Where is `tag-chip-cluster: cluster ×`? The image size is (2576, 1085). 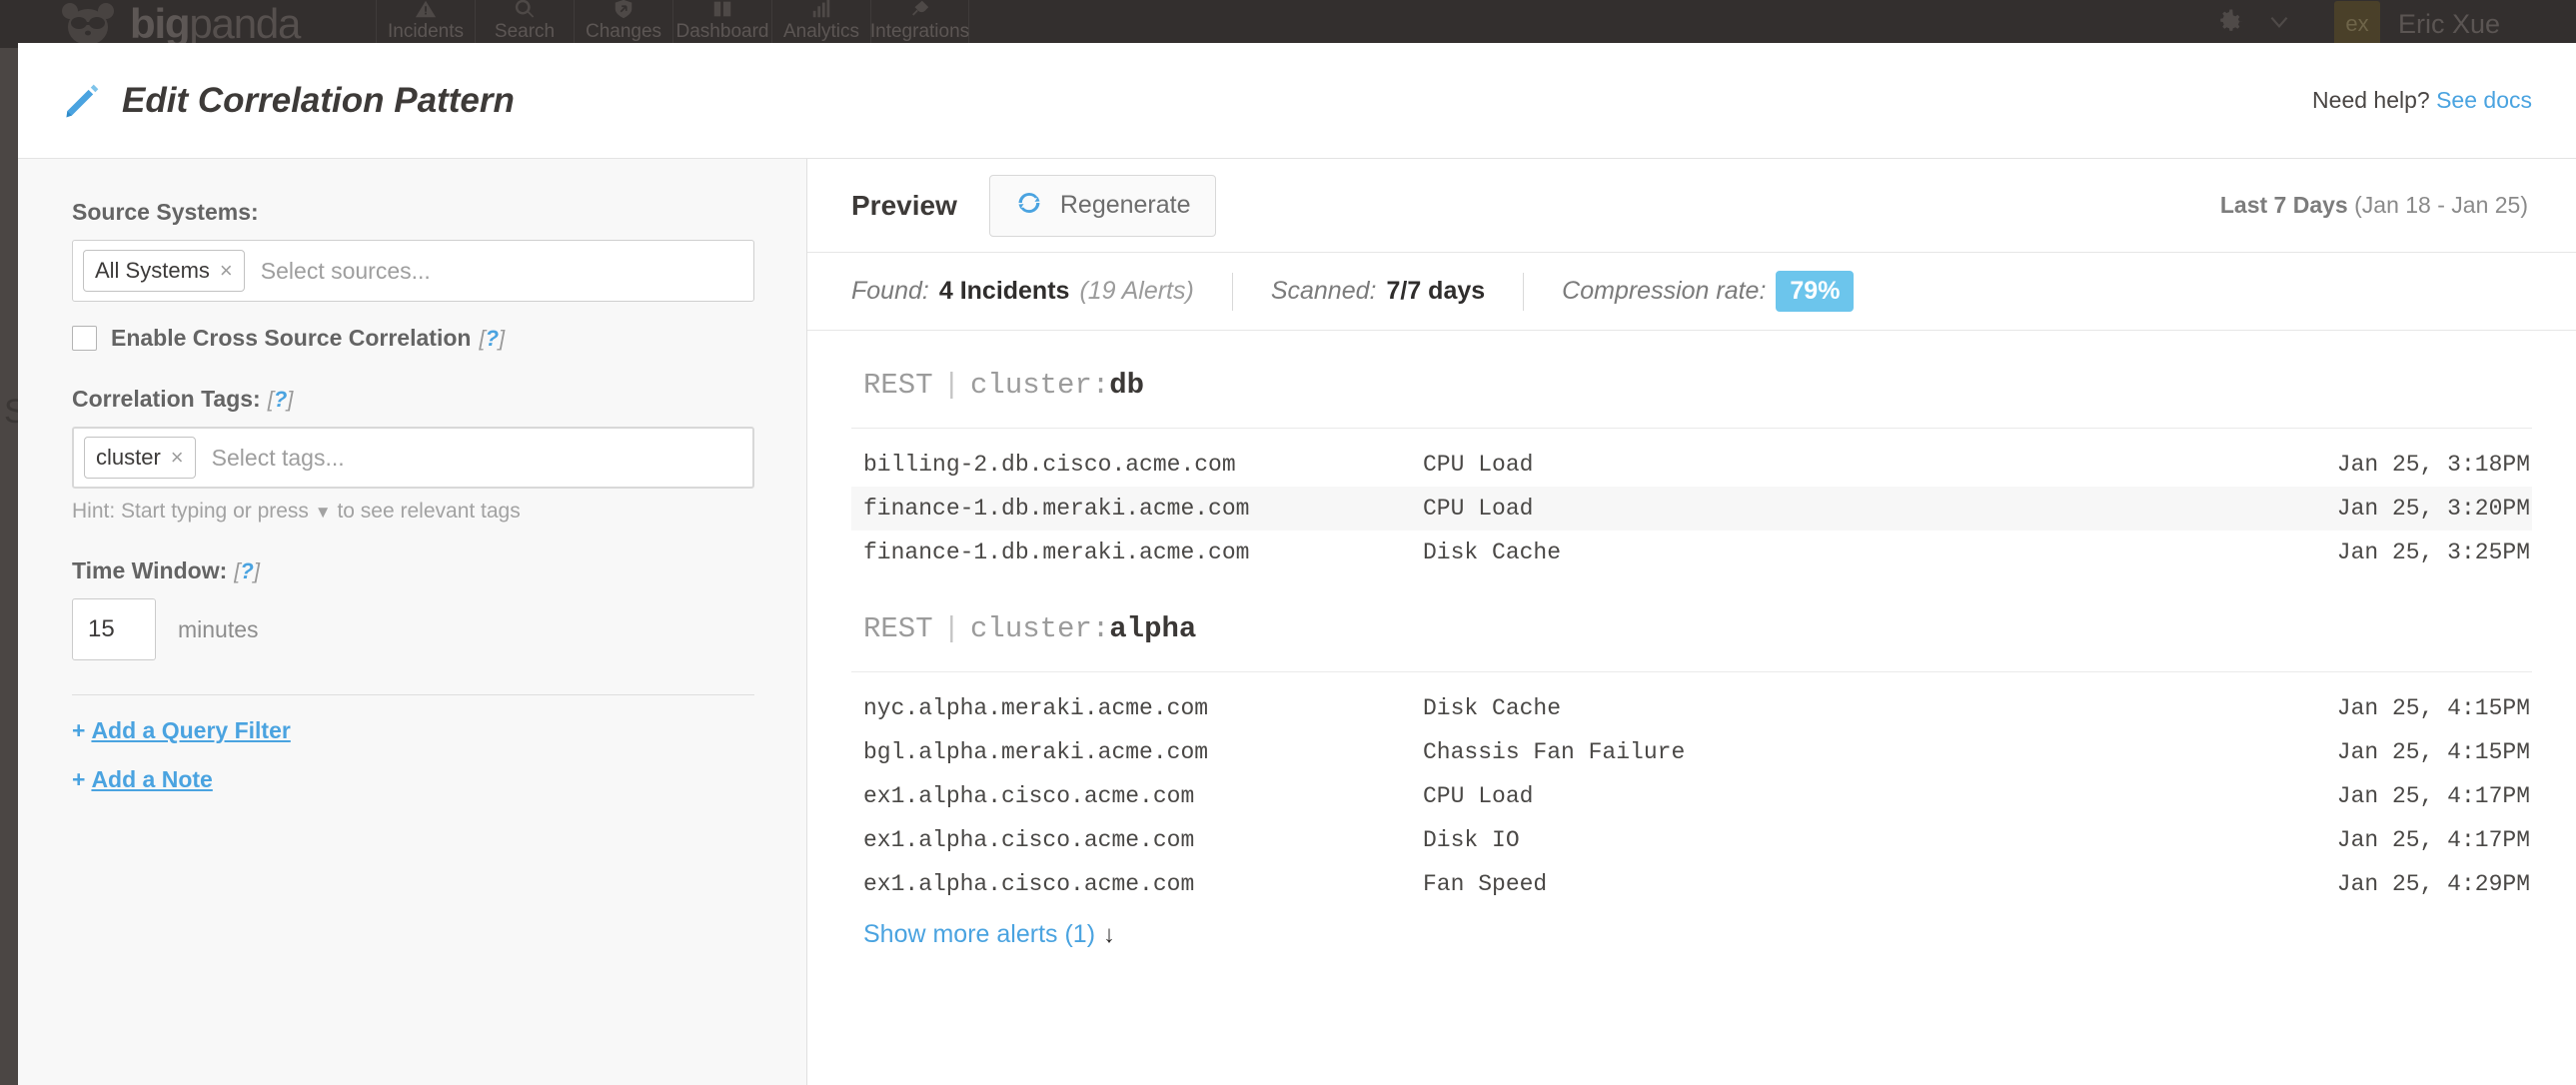 tag-chip-cluster: cluster × is located at coordinates (140, 458).